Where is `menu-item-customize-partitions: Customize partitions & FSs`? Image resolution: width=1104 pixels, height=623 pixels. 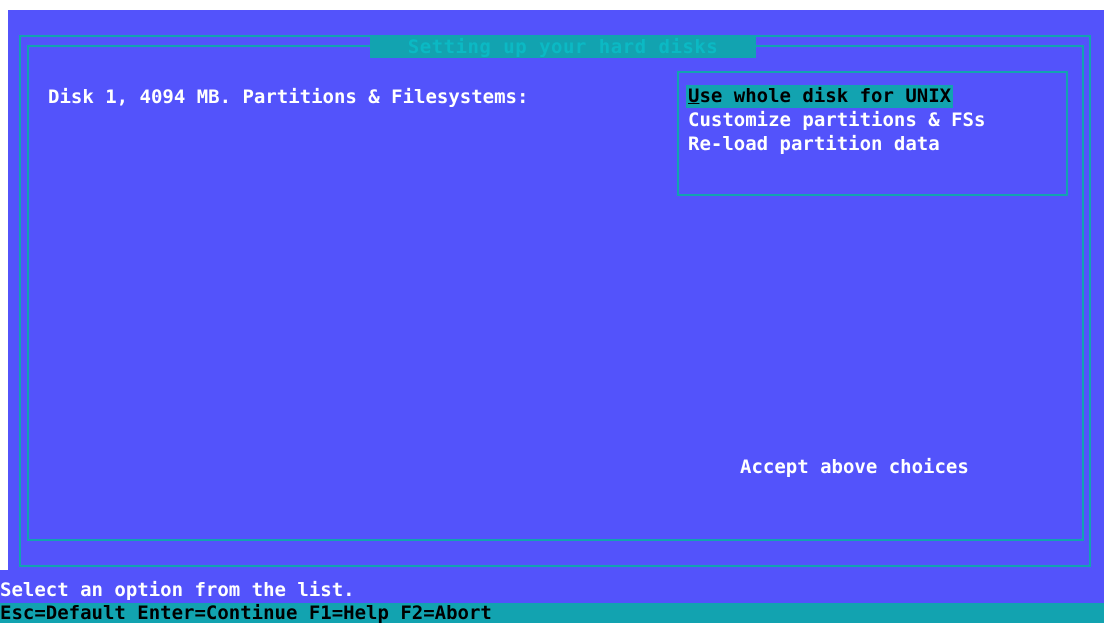
menu-item-customize-partitions: Customize partitions & FSs is located at coordinates (836, 120).